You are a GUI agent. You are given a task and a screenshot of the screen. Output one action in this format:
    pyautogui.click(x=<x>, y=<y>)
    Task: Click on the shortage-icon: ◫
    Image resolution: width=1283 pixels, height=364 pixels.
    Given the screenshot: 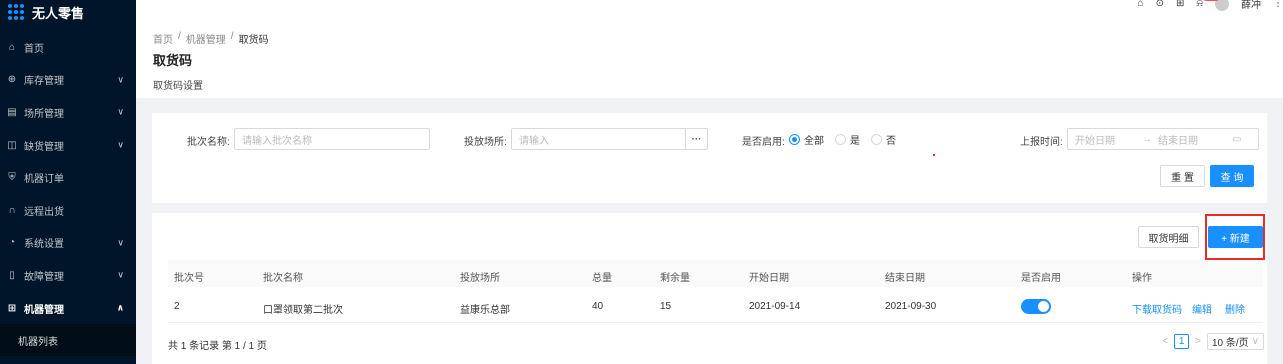 What is the action you would take?
    pyautogui.click(x=12, y=145)
    